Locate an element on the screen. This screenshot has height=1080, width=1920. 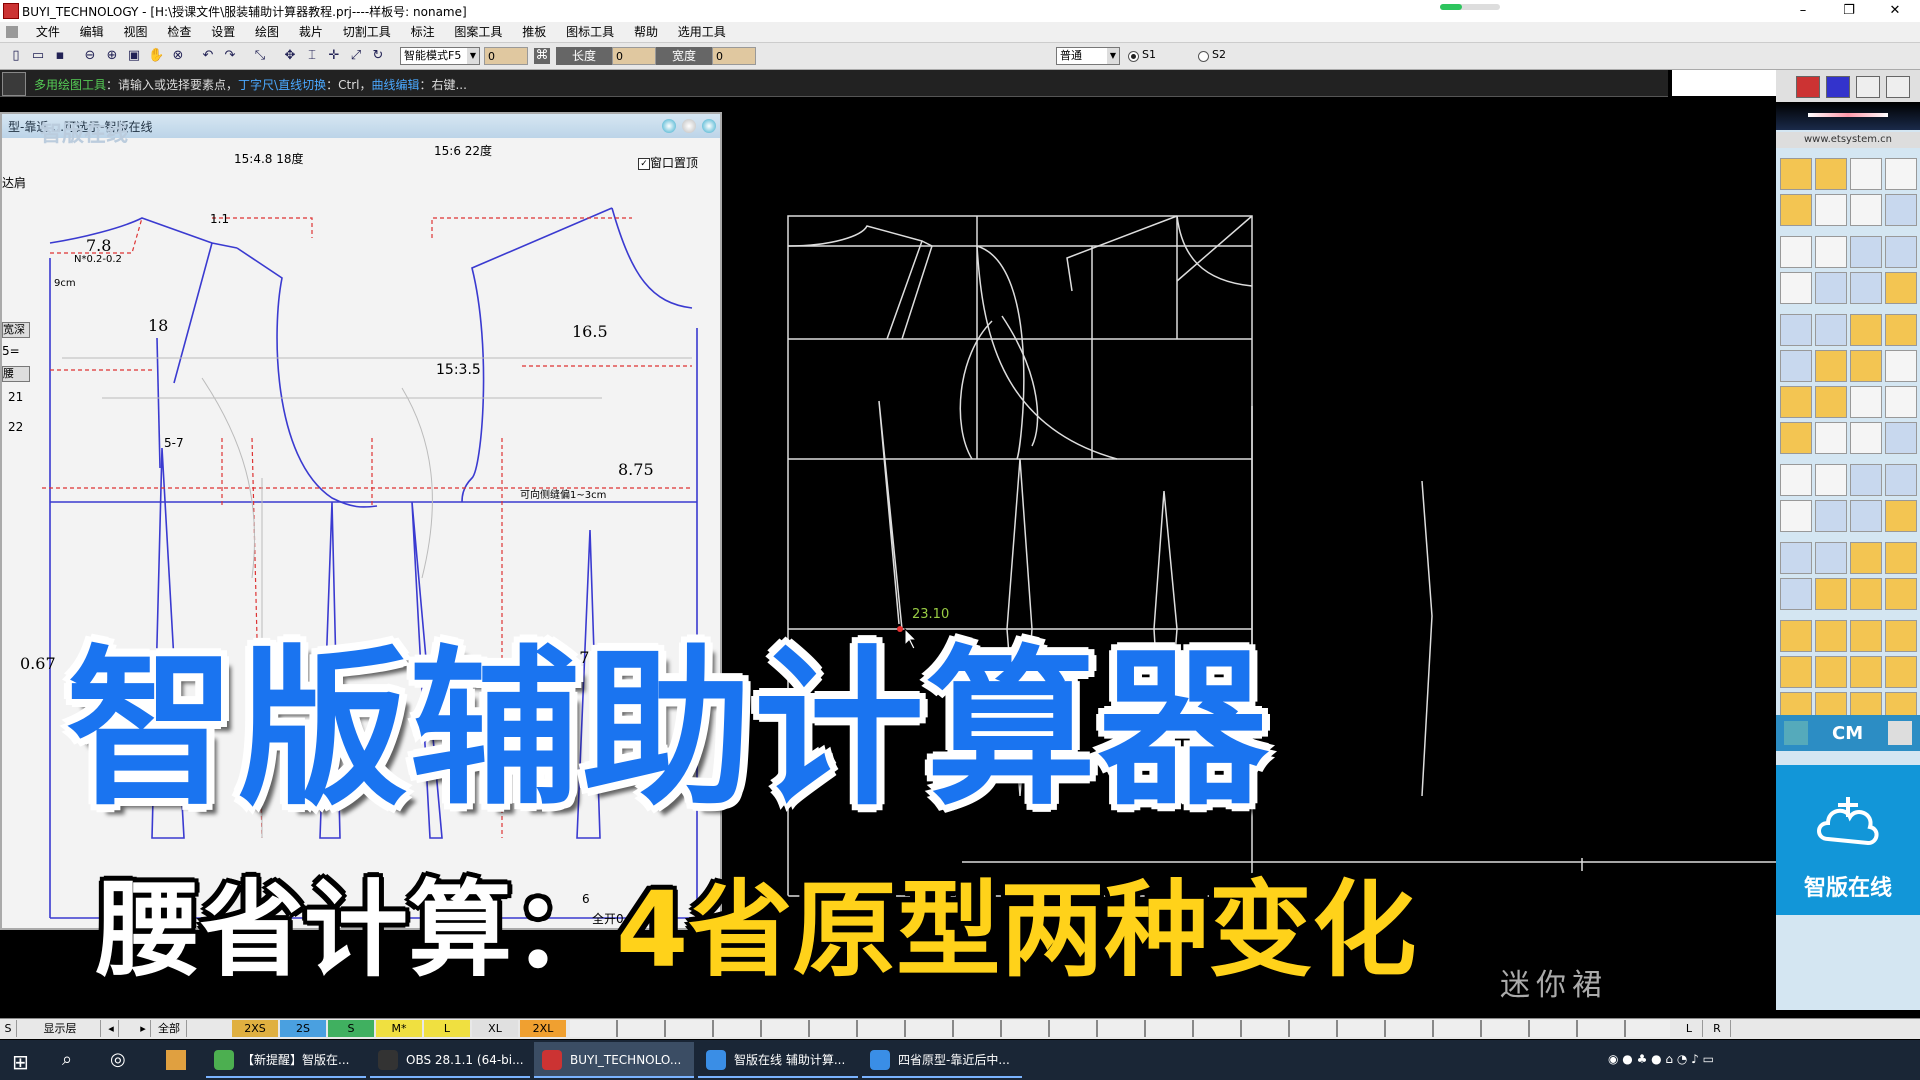
undo-icon: ↶ is located at coordinates (208, 56).